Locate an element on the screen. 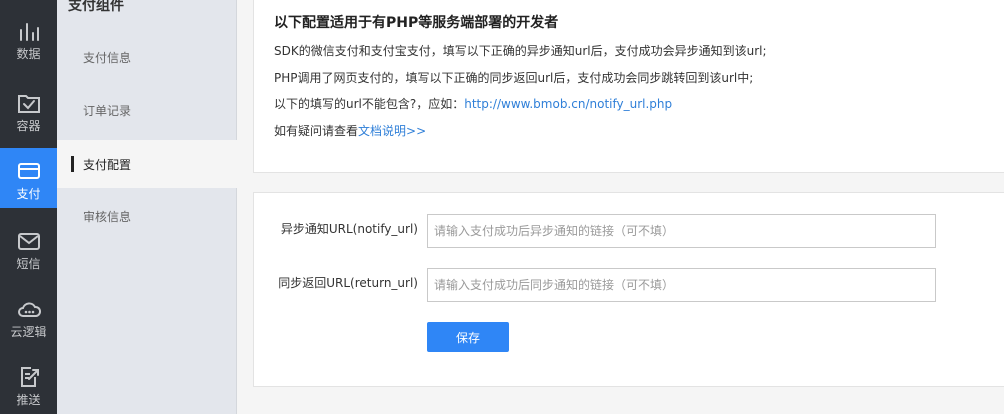 This screenshot has height=414, width=1004. rail-item-label: 数据 is located at coordinates (28, 54).